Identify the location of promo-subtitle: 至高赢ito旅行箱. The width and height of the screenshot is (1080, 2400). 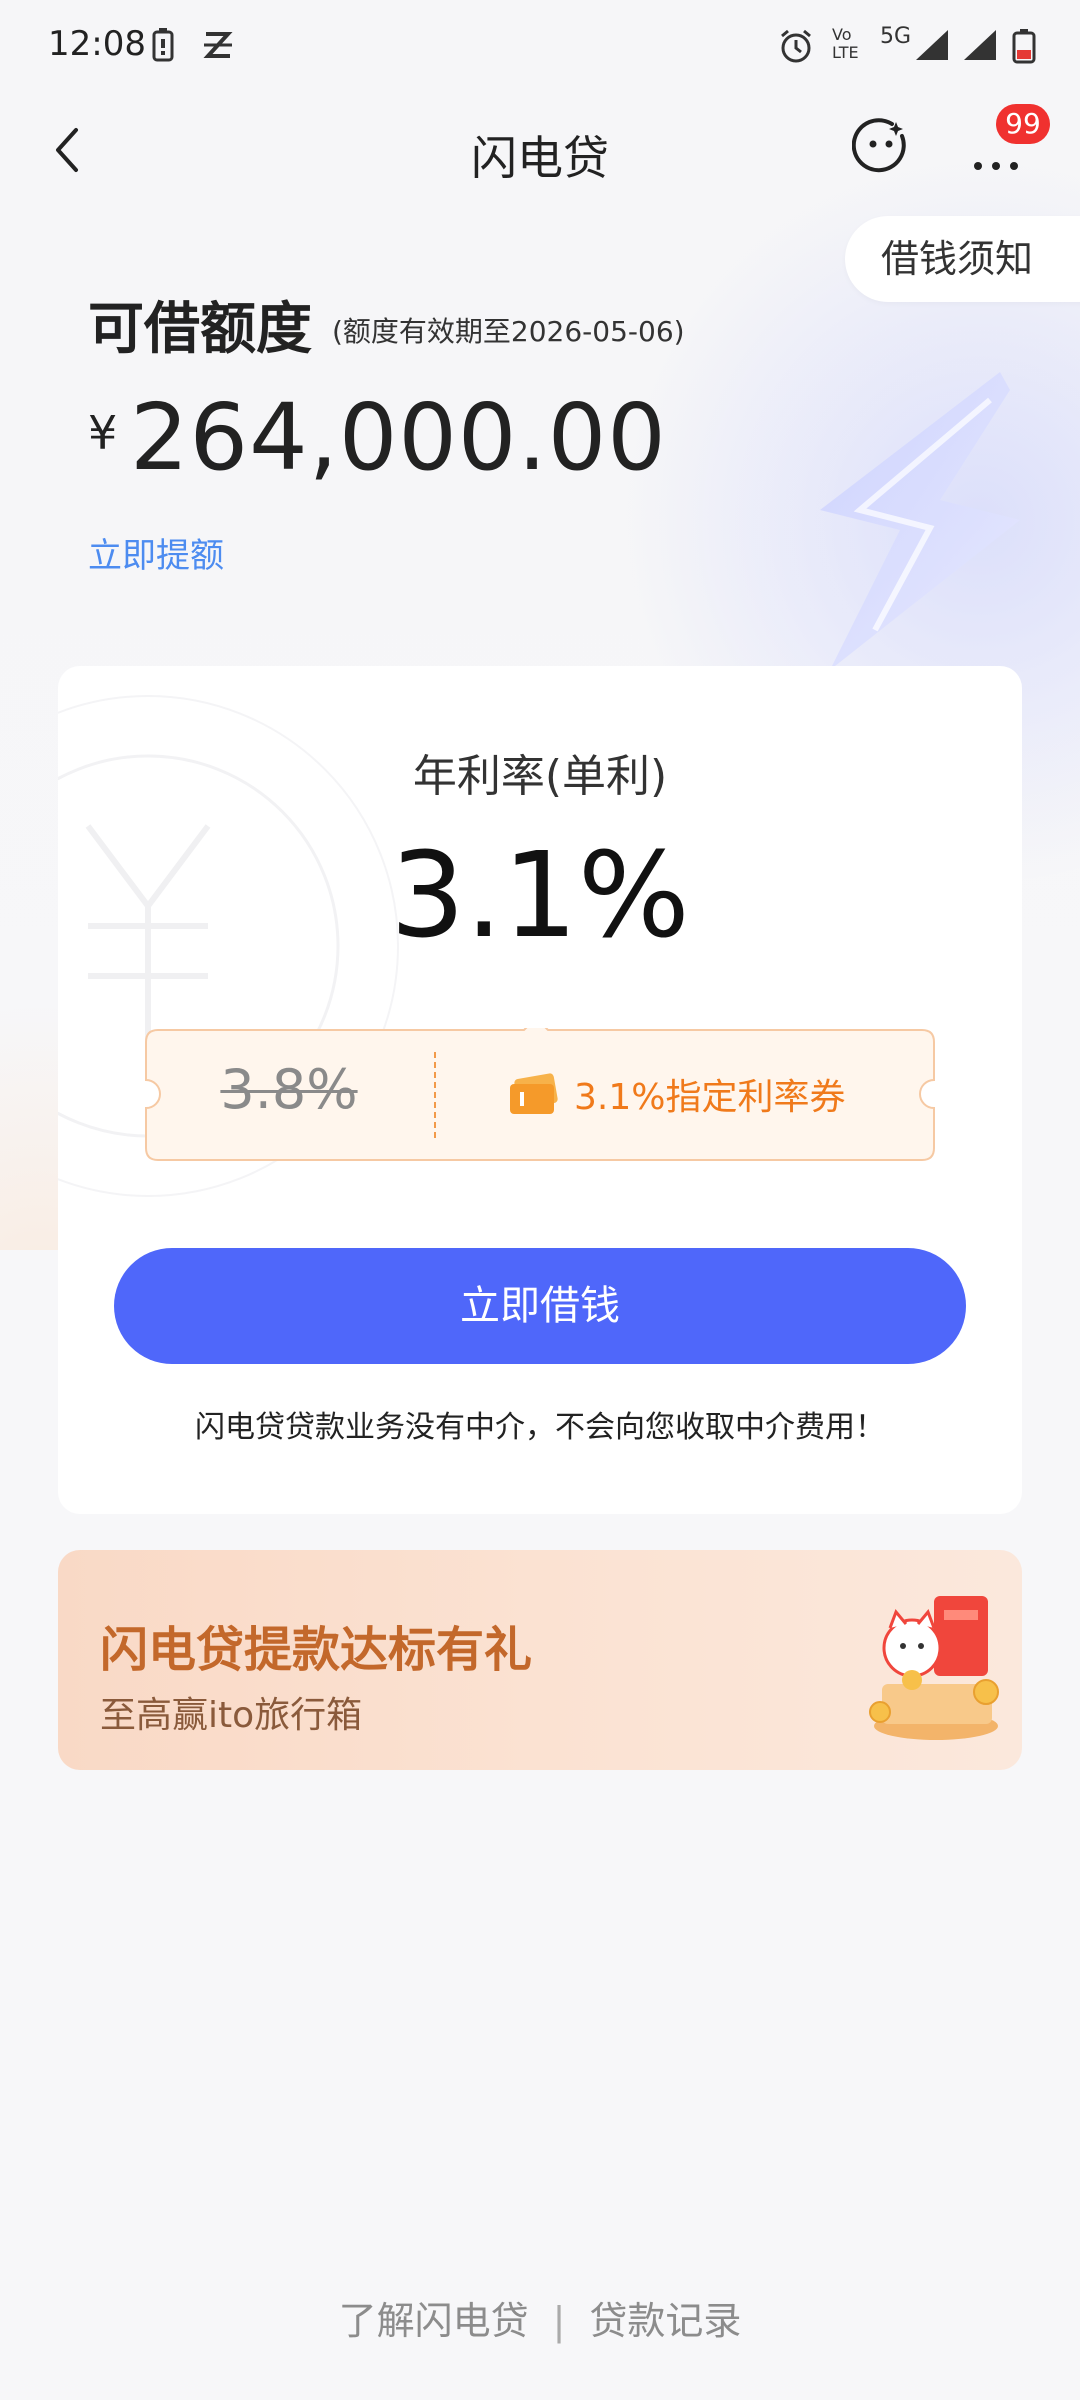
(231, 1715).